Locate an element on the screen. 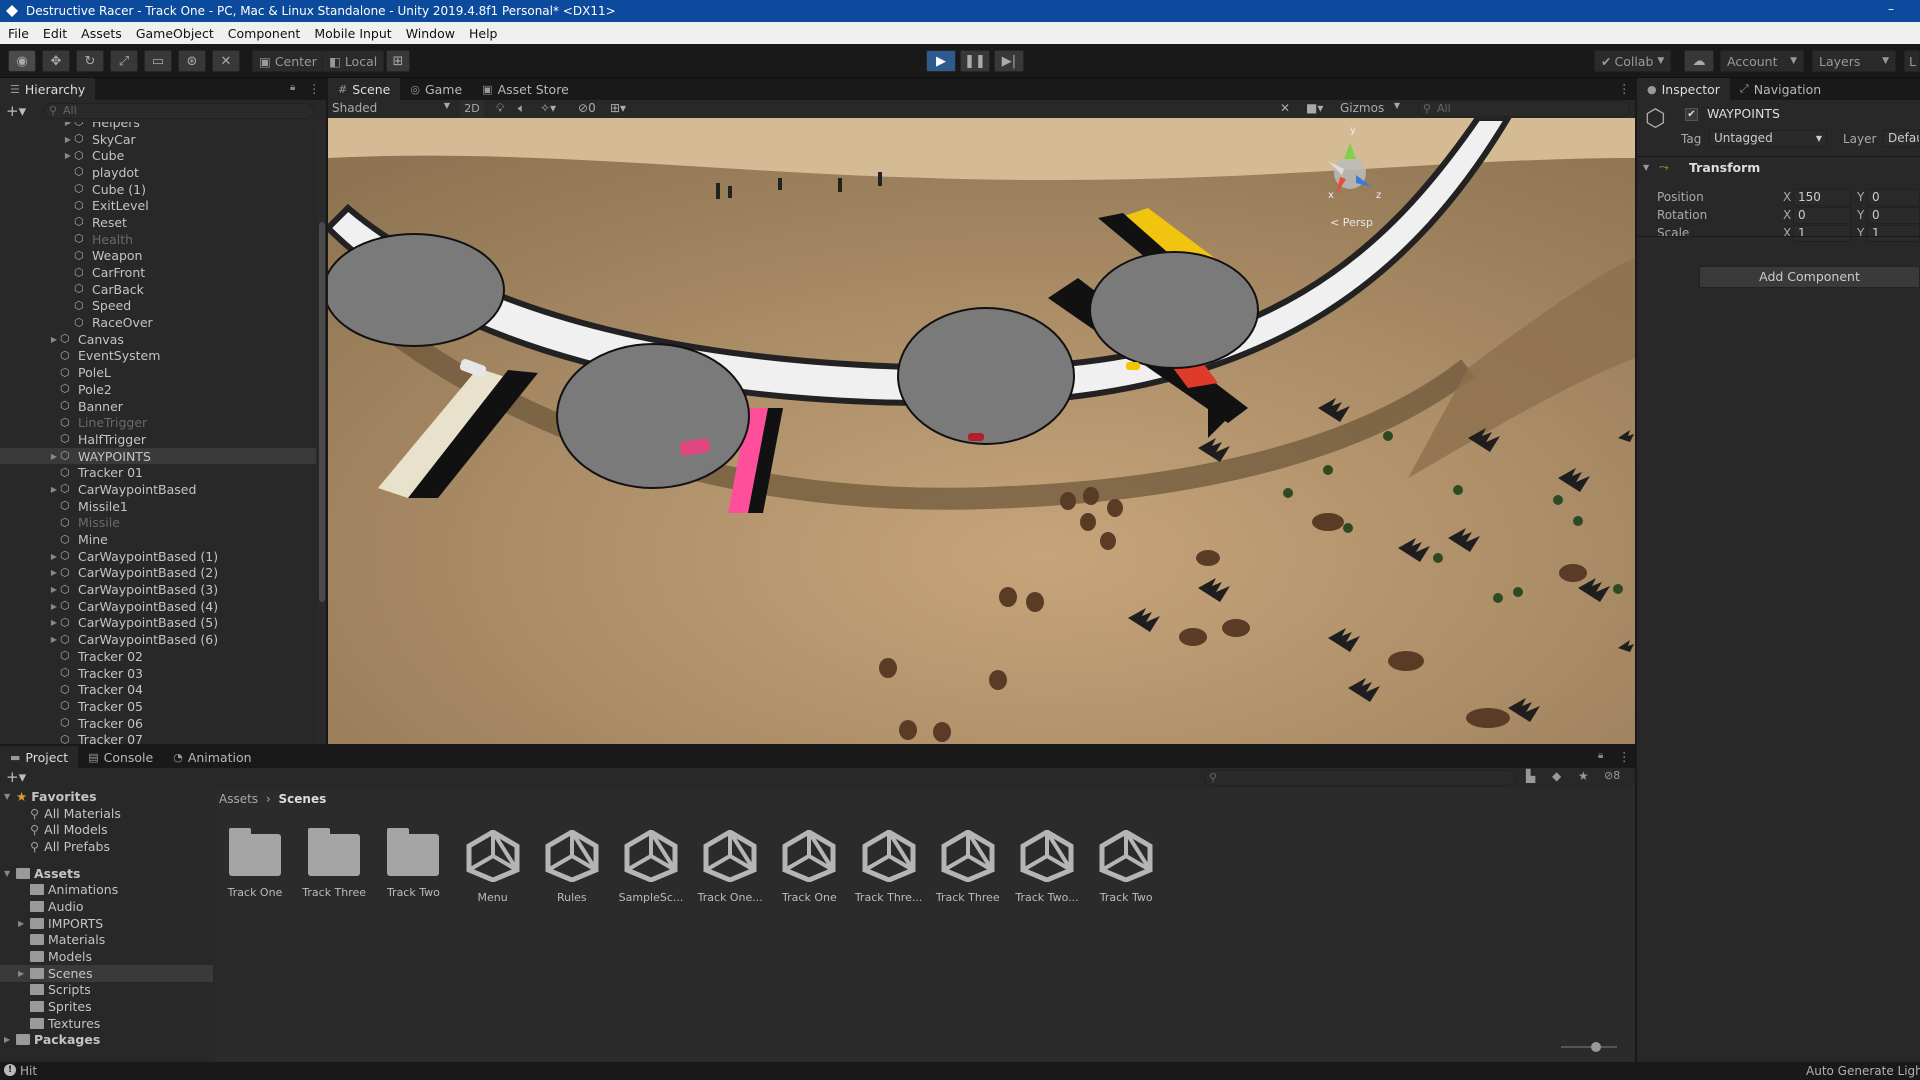 The image size is (1920, 1080). hierarchy-item: ⬡ Tracker 06 is located at coordinates (158, 723).